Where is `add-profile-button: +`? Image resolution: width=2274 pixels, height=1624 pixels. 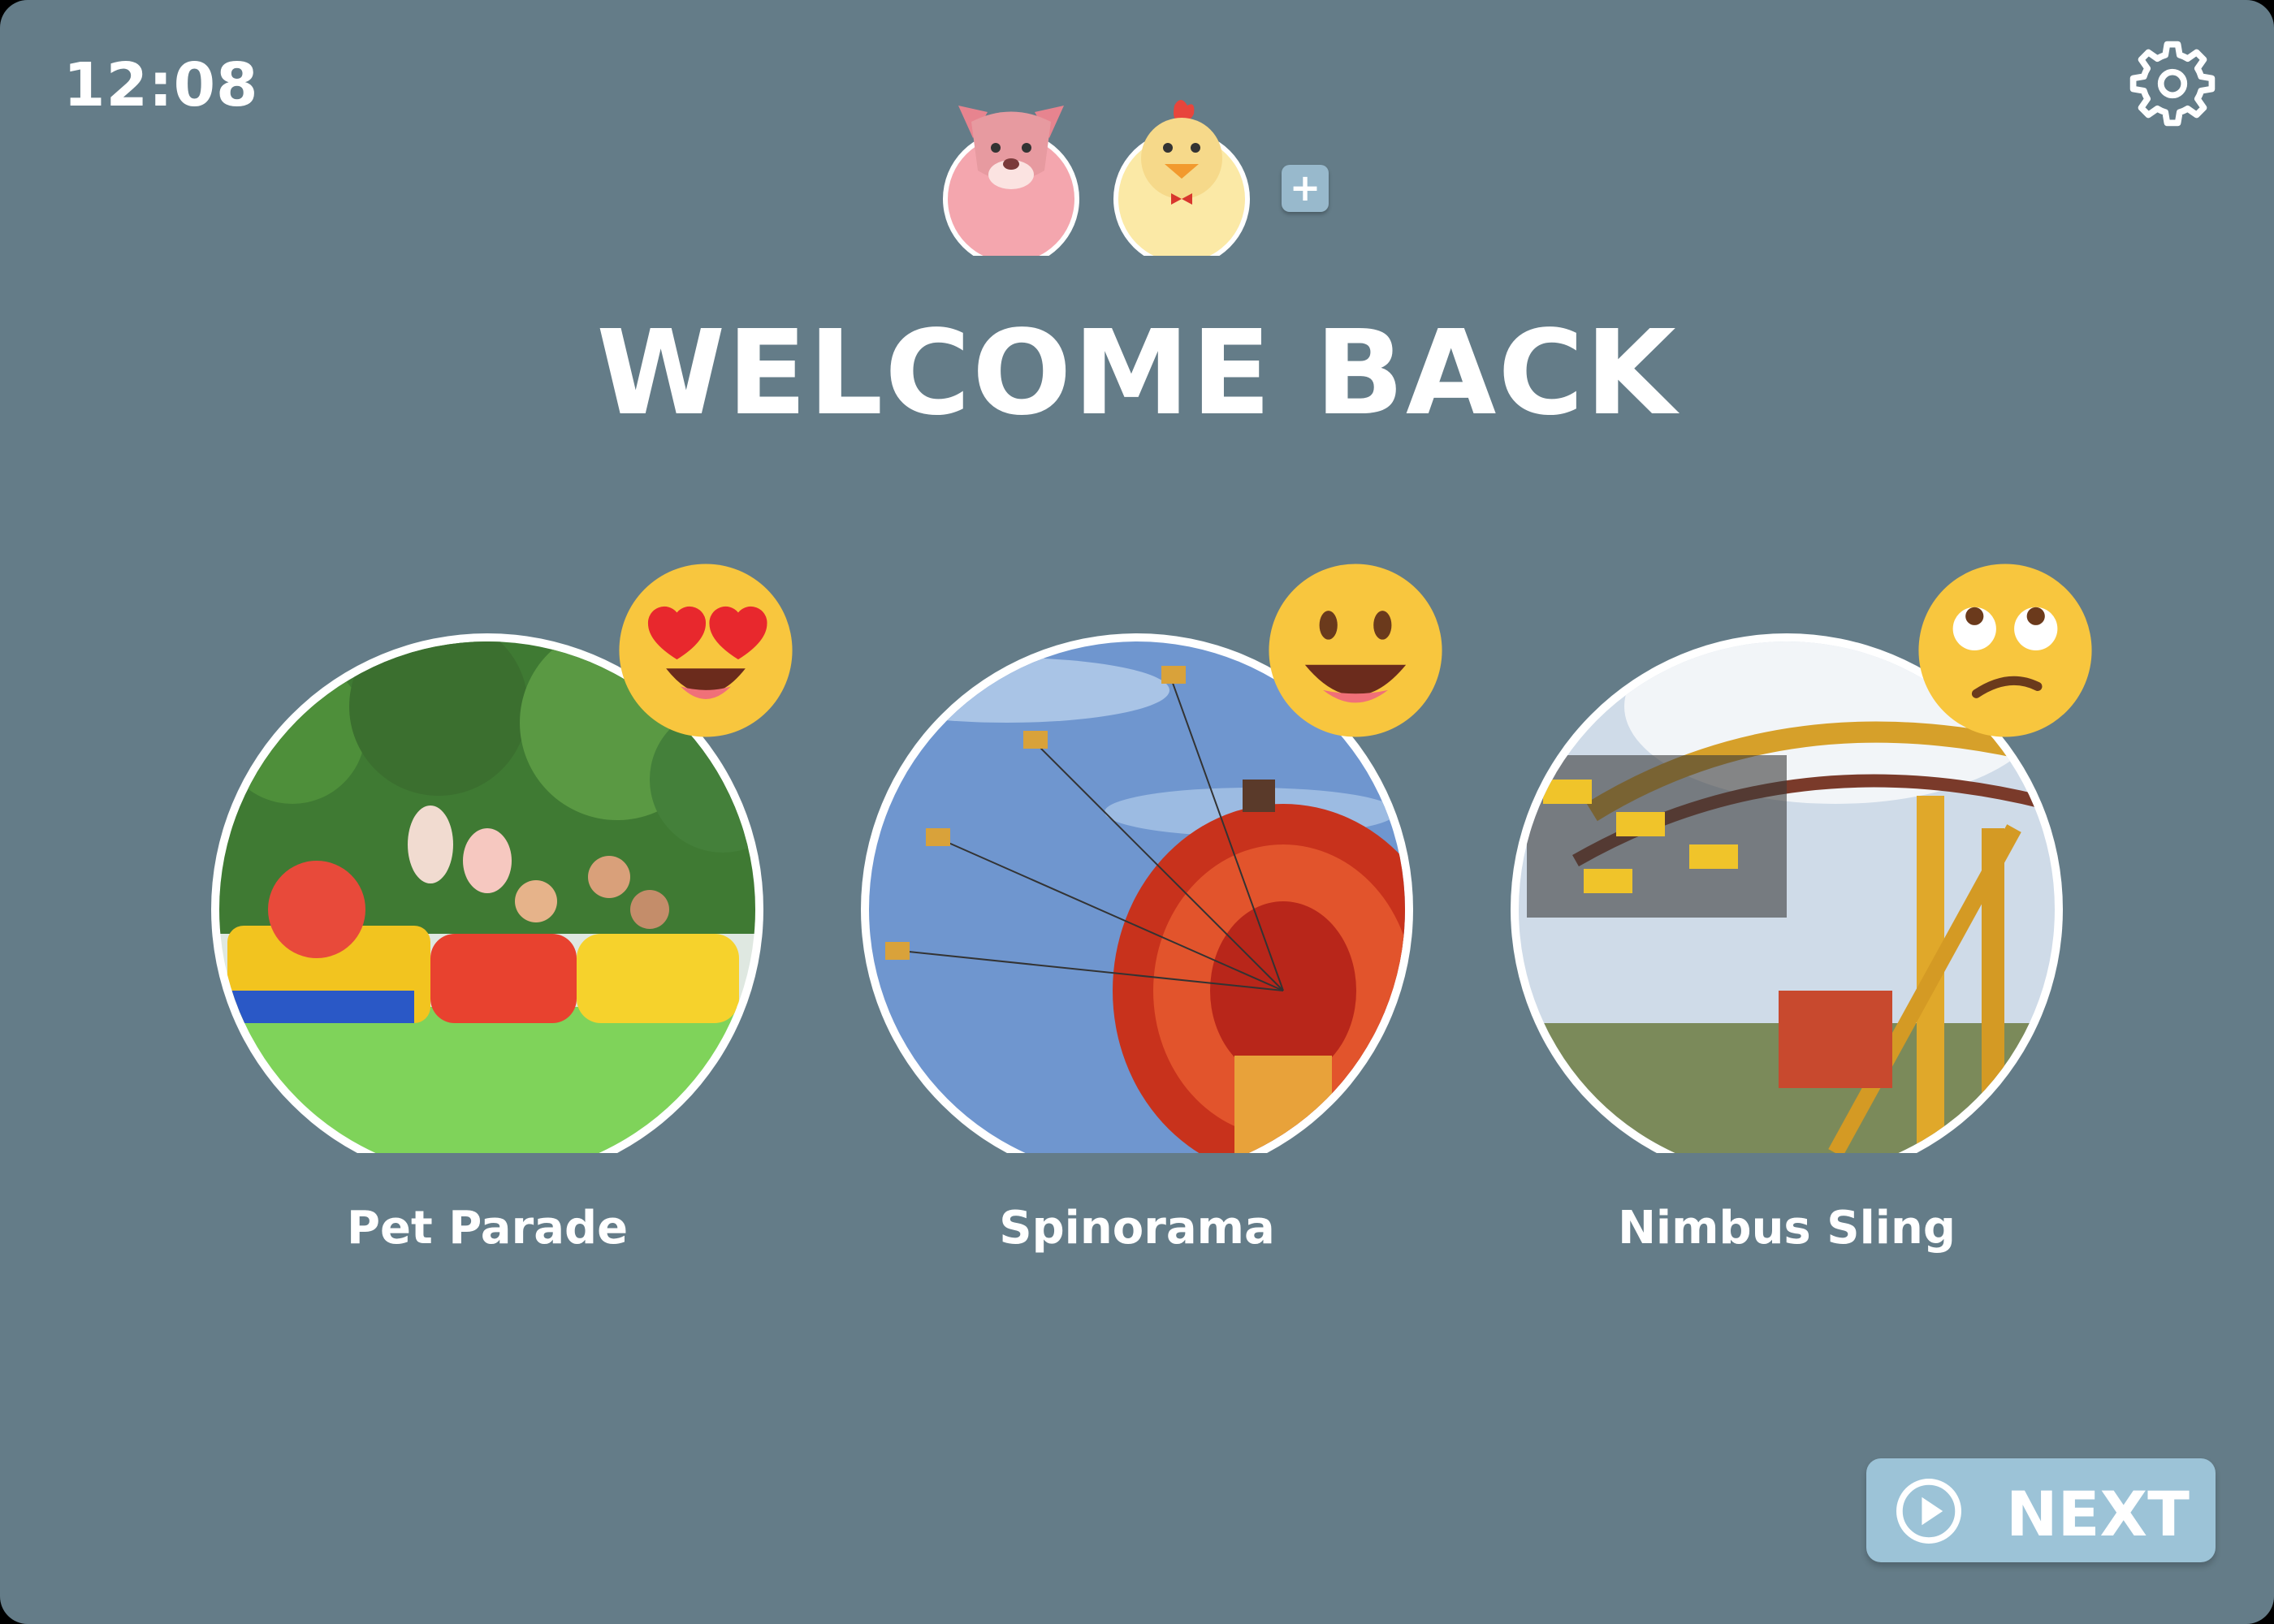
add-profile-button: + is located at coordinates (1305, 188).